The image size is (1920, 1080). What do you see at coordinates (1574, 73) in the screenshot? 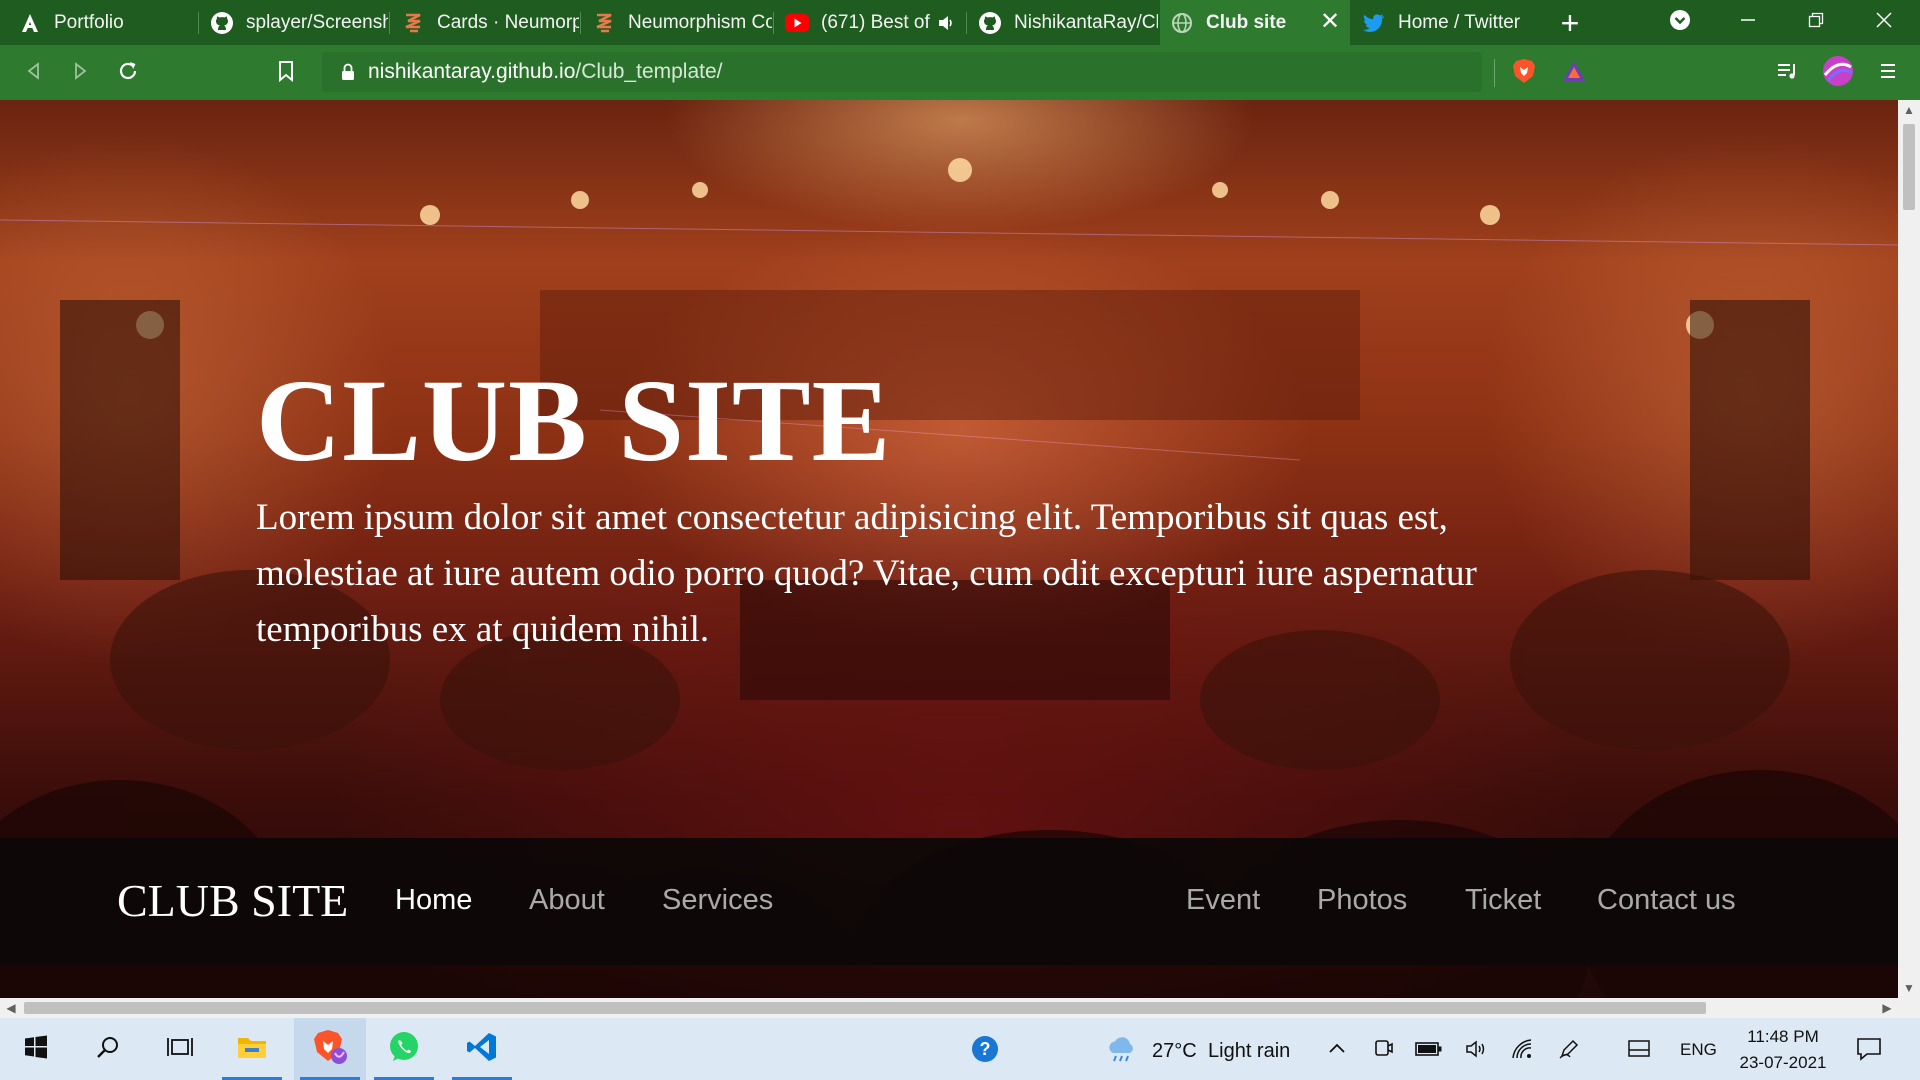
I see `brave-rewards-button` at bounding box center [1574, 73].